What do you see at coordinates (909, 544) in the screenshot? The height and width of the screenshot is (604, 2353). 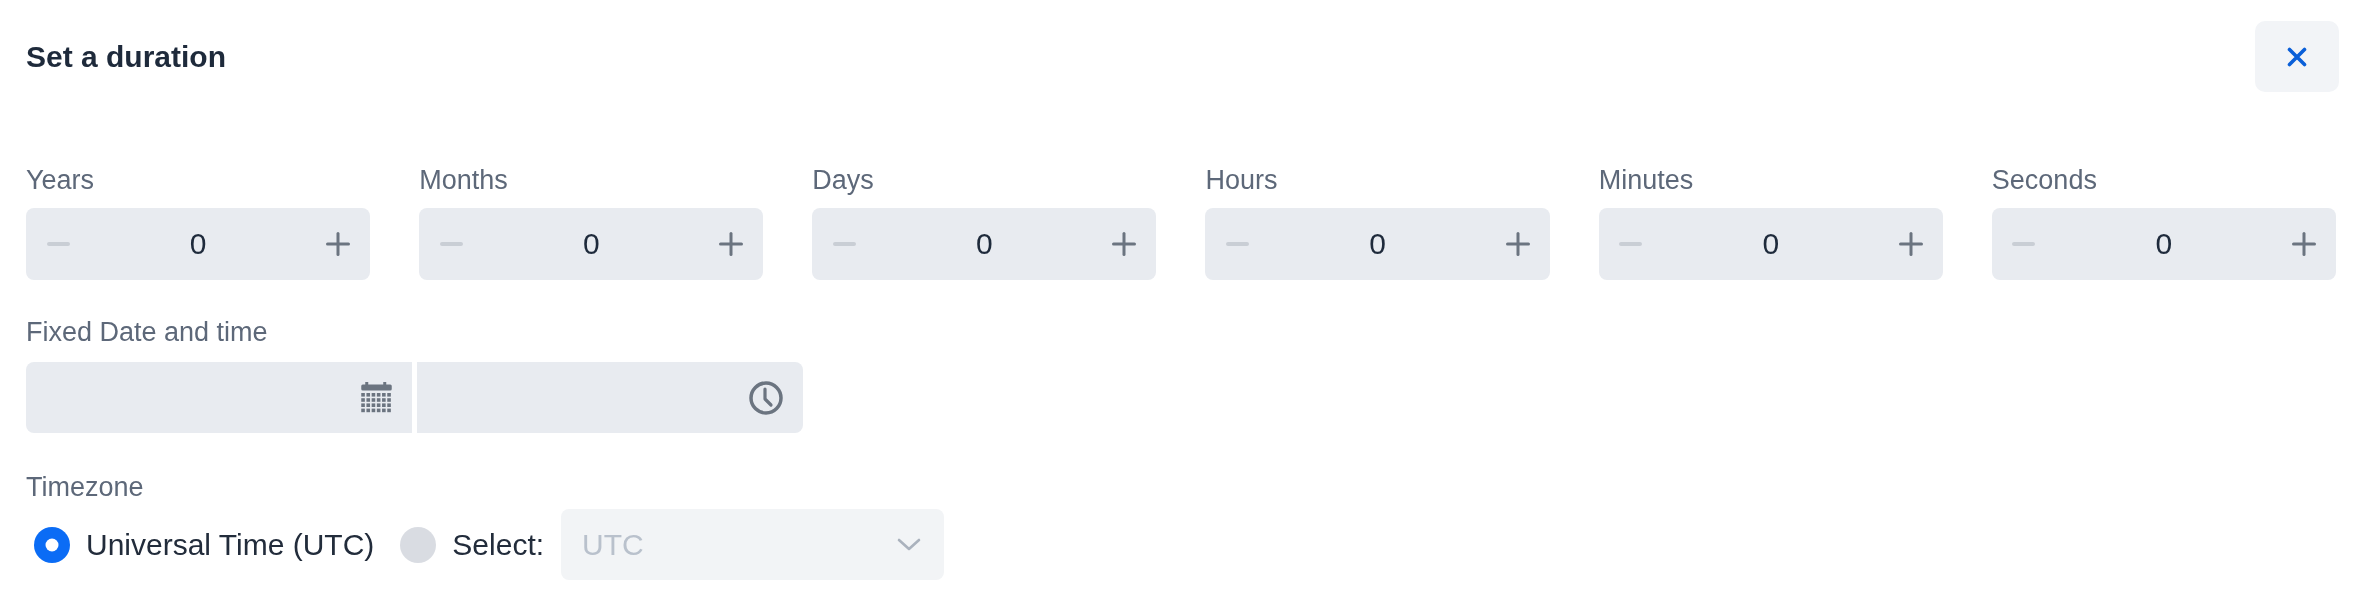 I see `chevron-down-icon` at bounding box center [909, 544].